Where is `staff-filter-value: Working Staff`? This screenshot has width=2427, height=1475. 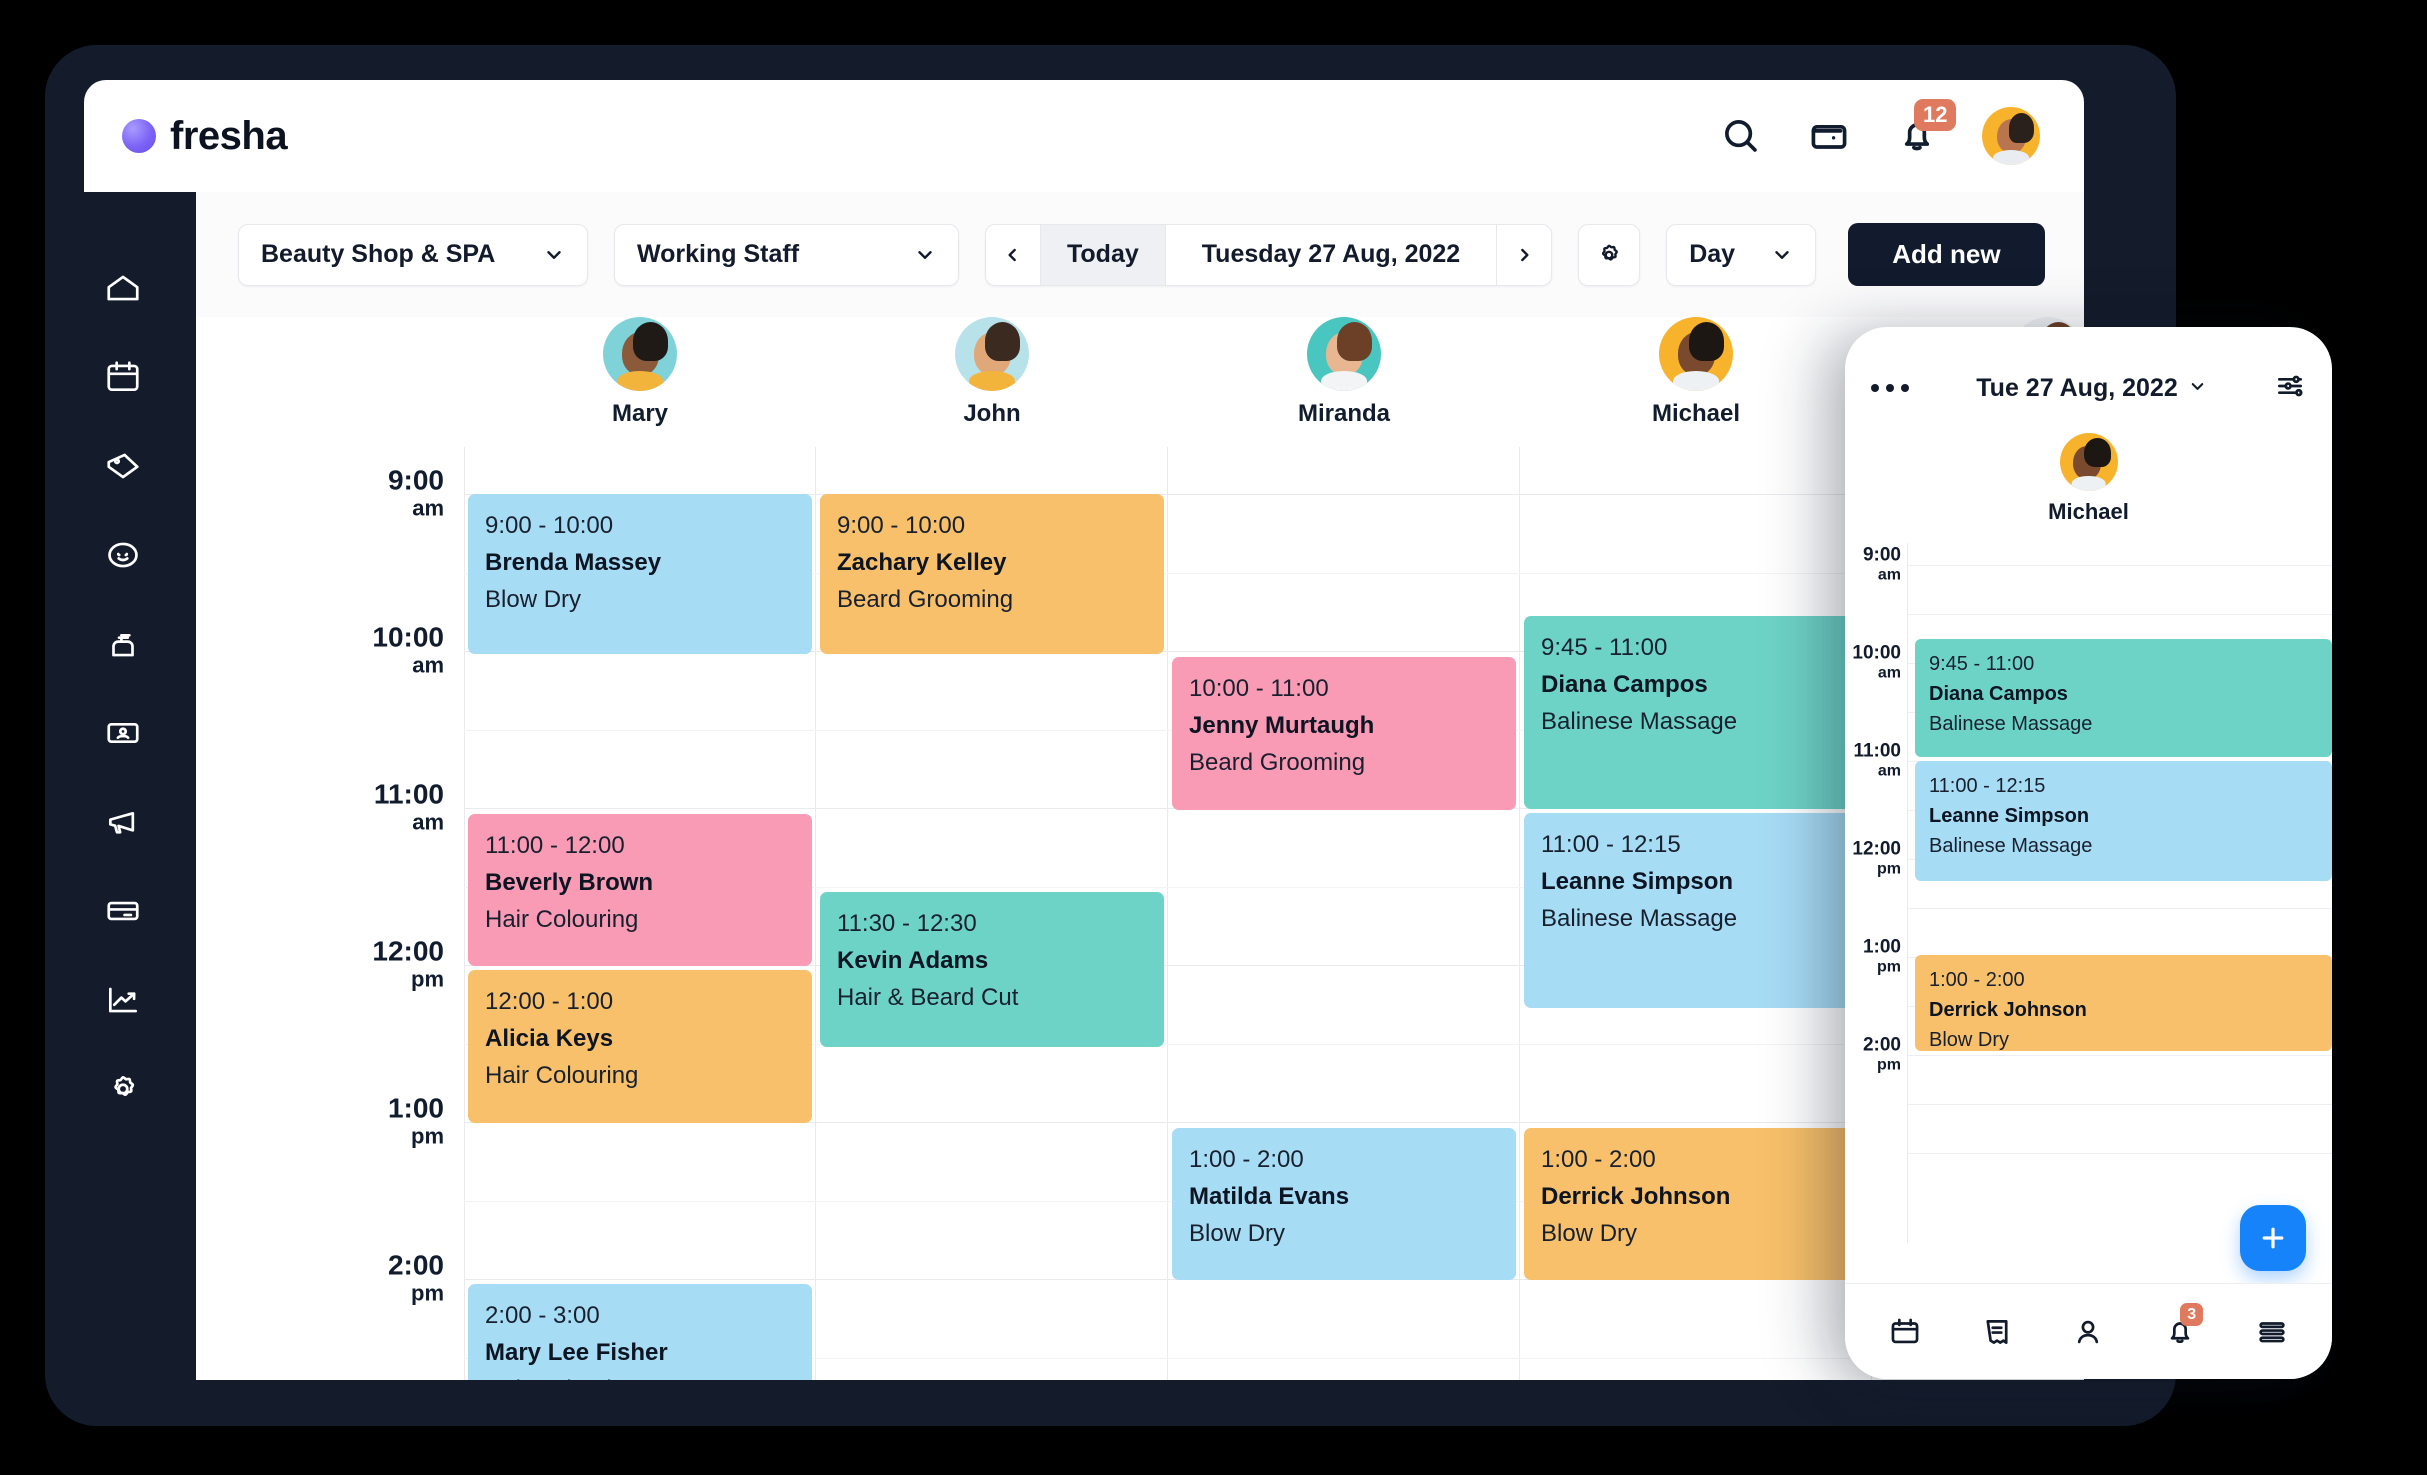 staff-filter-value: Working Staff is located at coordinates (718, 254).